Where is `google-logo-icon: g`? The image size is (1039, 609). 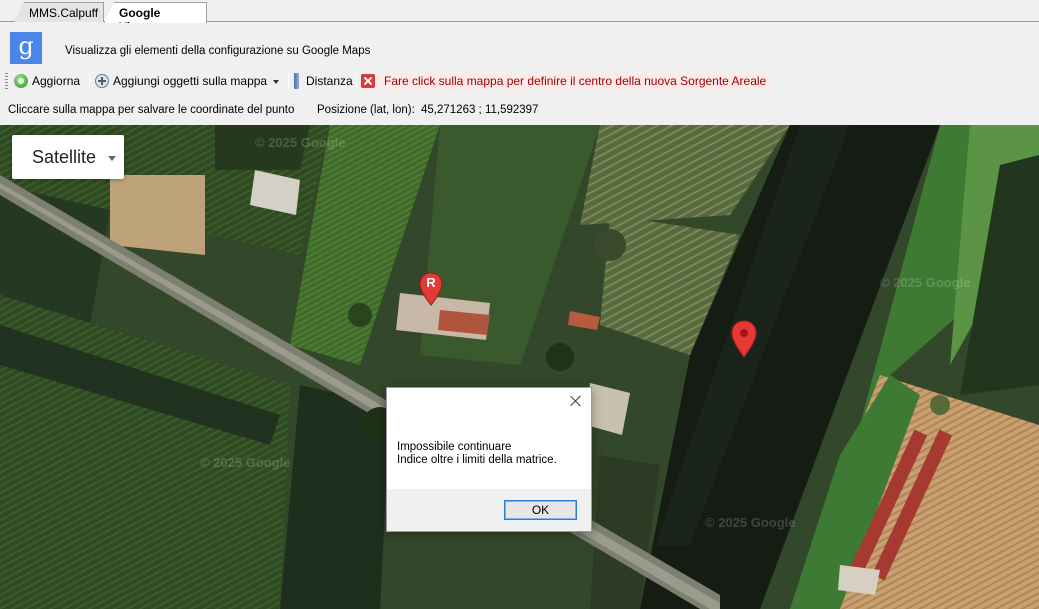
google-logo-icon: g is located at coordinates (26, 48).